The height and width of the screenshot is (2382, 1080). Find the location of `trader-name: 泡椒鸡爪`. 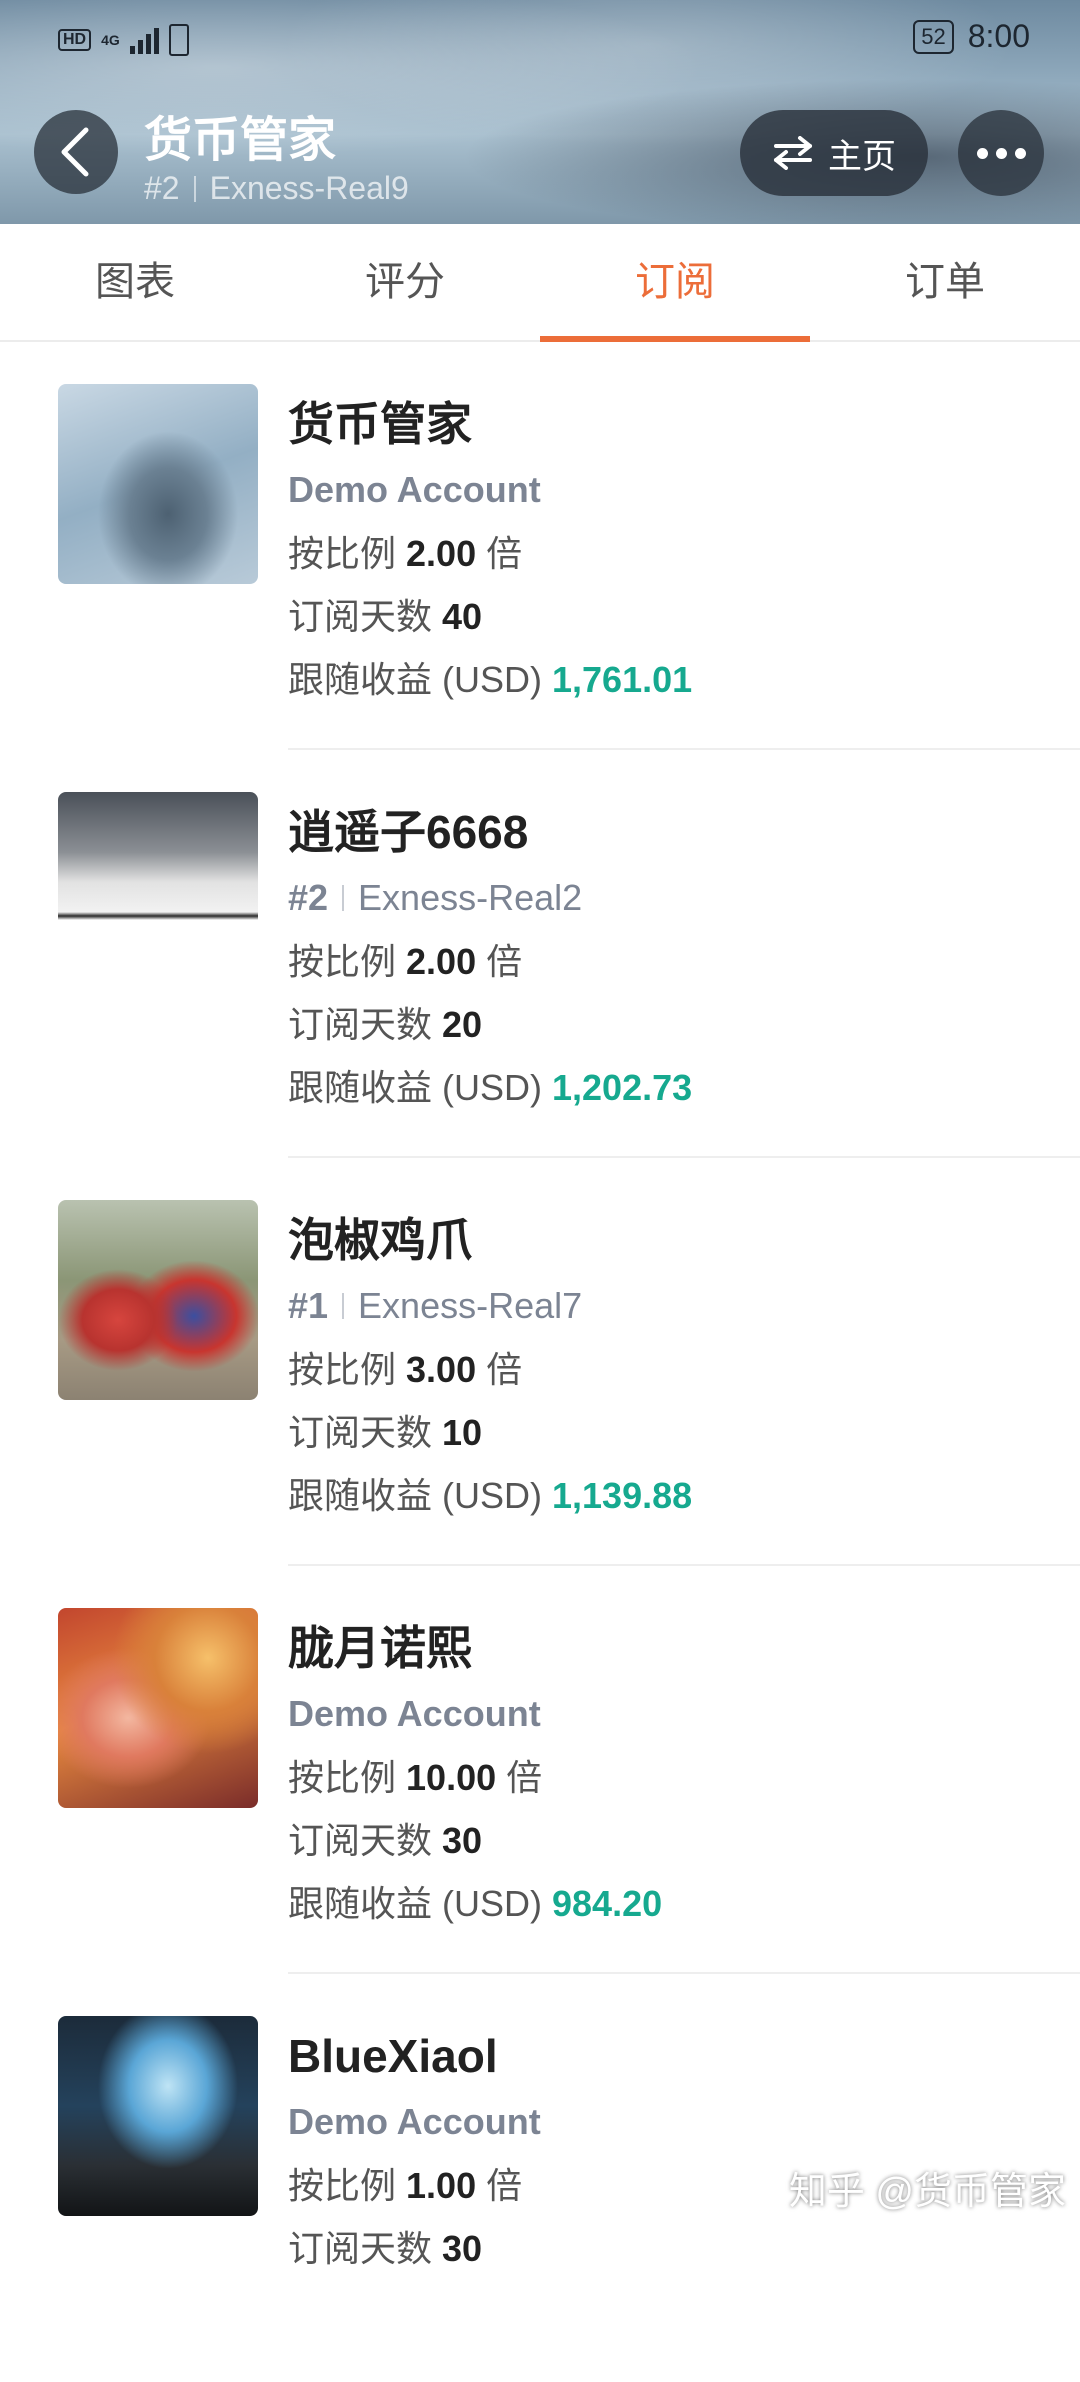

trader-name: 泡椒鸡爪 is located at coordinates (380, 1240).